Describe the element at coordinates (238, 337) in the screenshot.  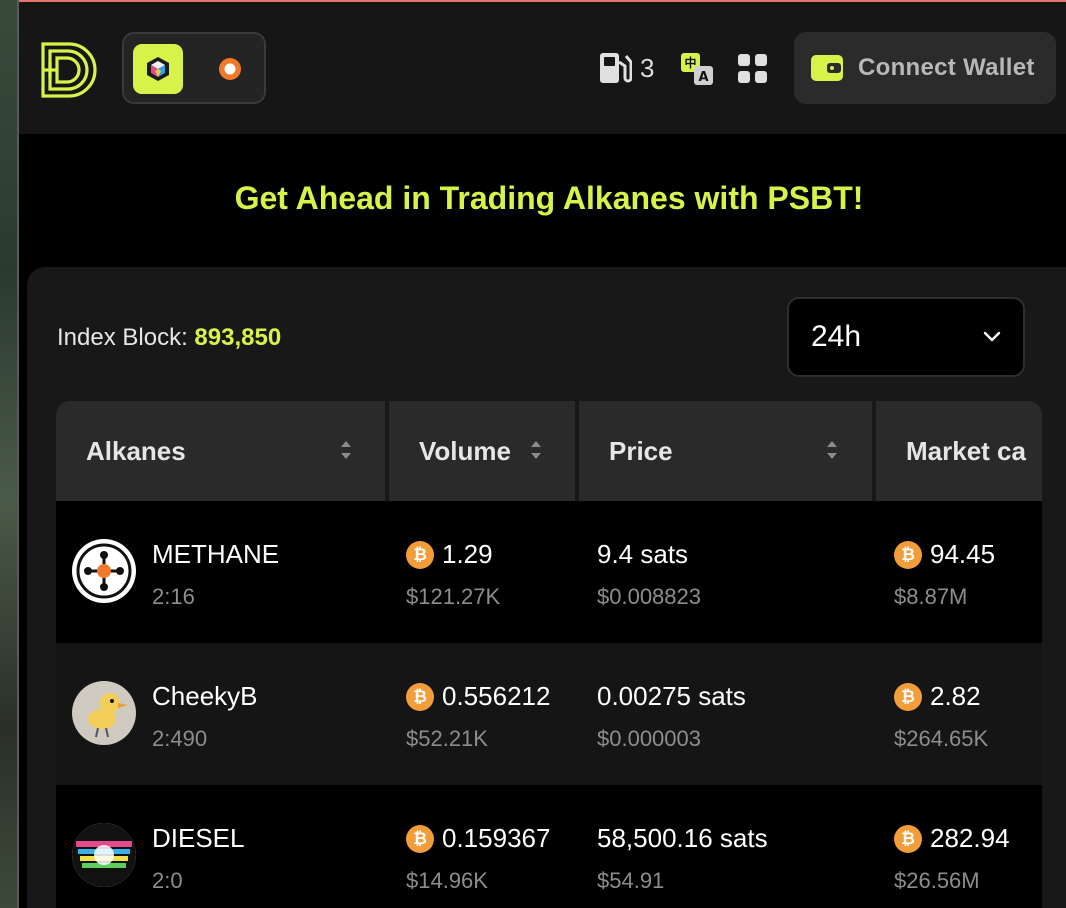
I see `index-block-value: 893,850` at that location.